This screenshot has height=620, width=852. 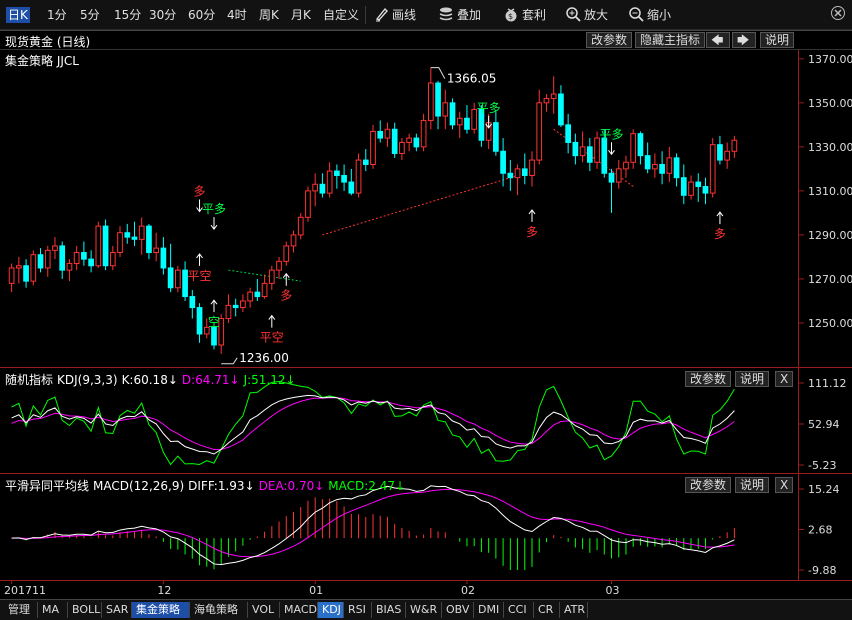 What do you see at coordinates (367, 486) in the screenshot?
I see `macd-value: MACD:2.47↓` at bounding box center [367, 486].